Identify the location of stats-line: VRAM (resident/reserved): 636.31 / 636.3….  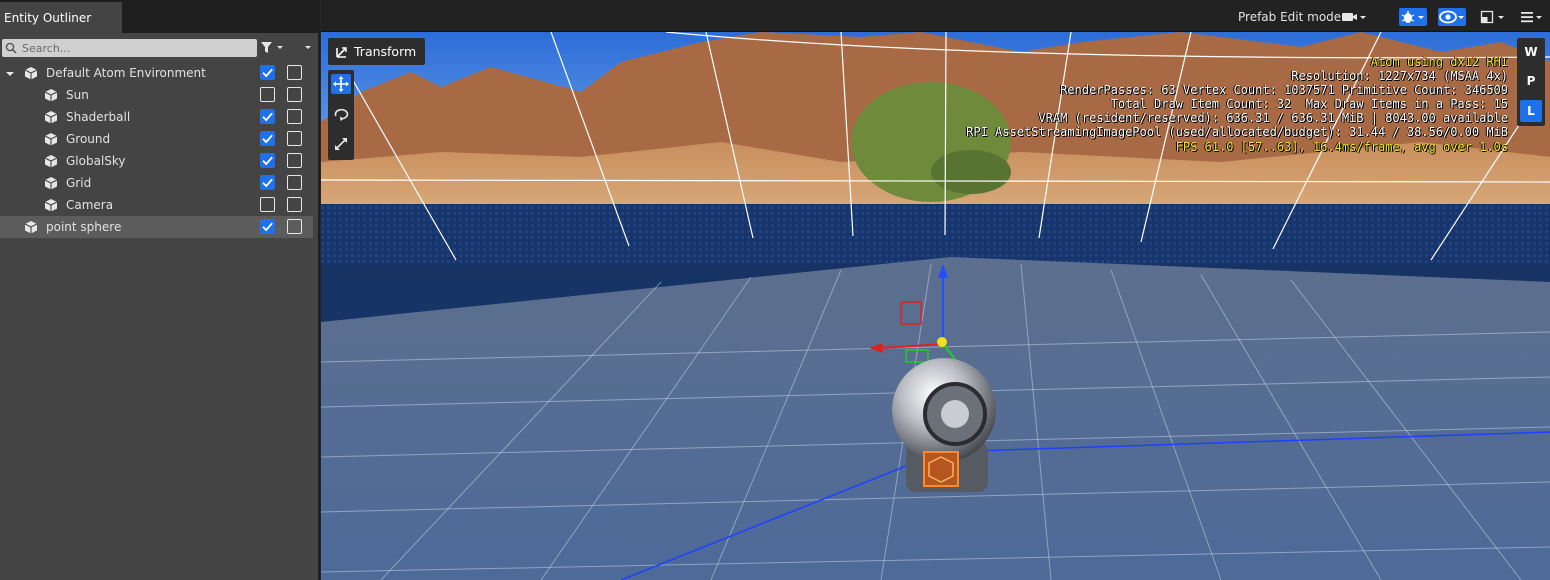
(1273, 118).